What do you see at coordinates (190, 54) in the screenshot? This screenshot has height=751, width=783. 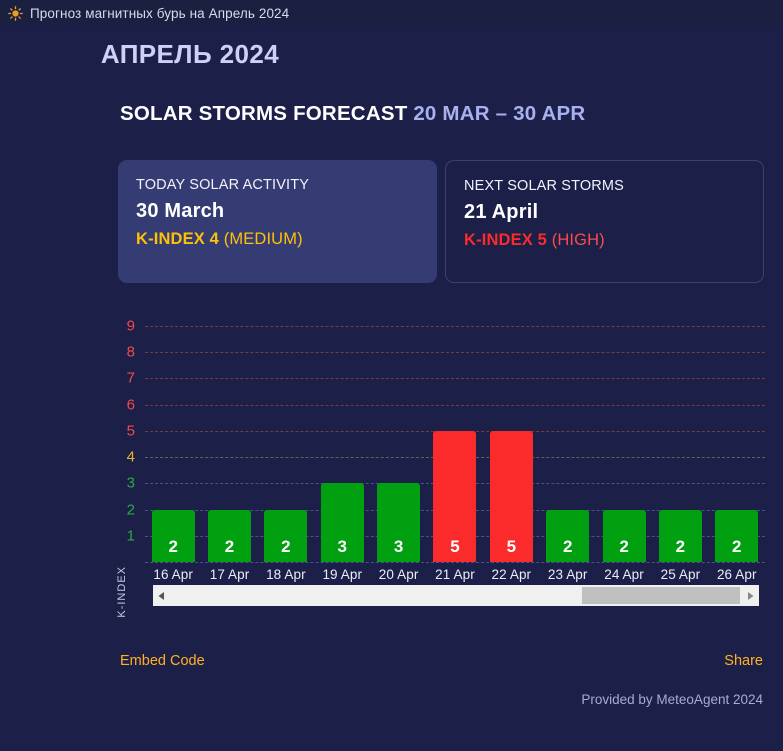 I see `page-title: АПРЕЛЬ 2024` at bounding box center [190, 54].